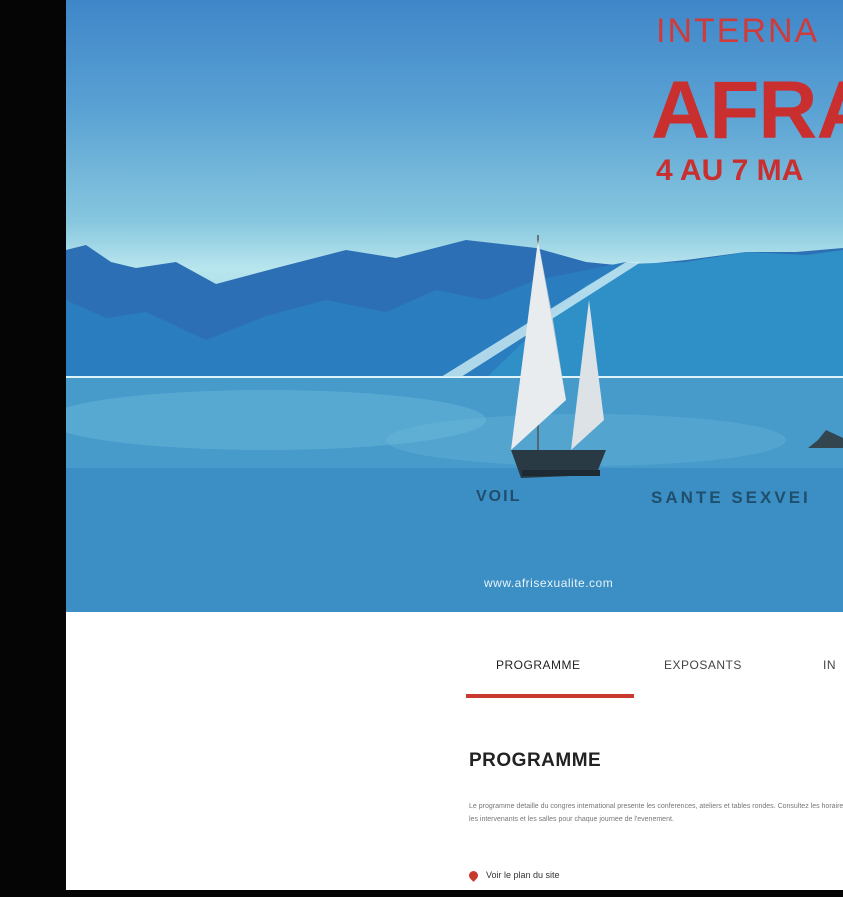 This screenshot has height=897, width=843. I want to click on hero-title: AFRA, so click(747, 110).